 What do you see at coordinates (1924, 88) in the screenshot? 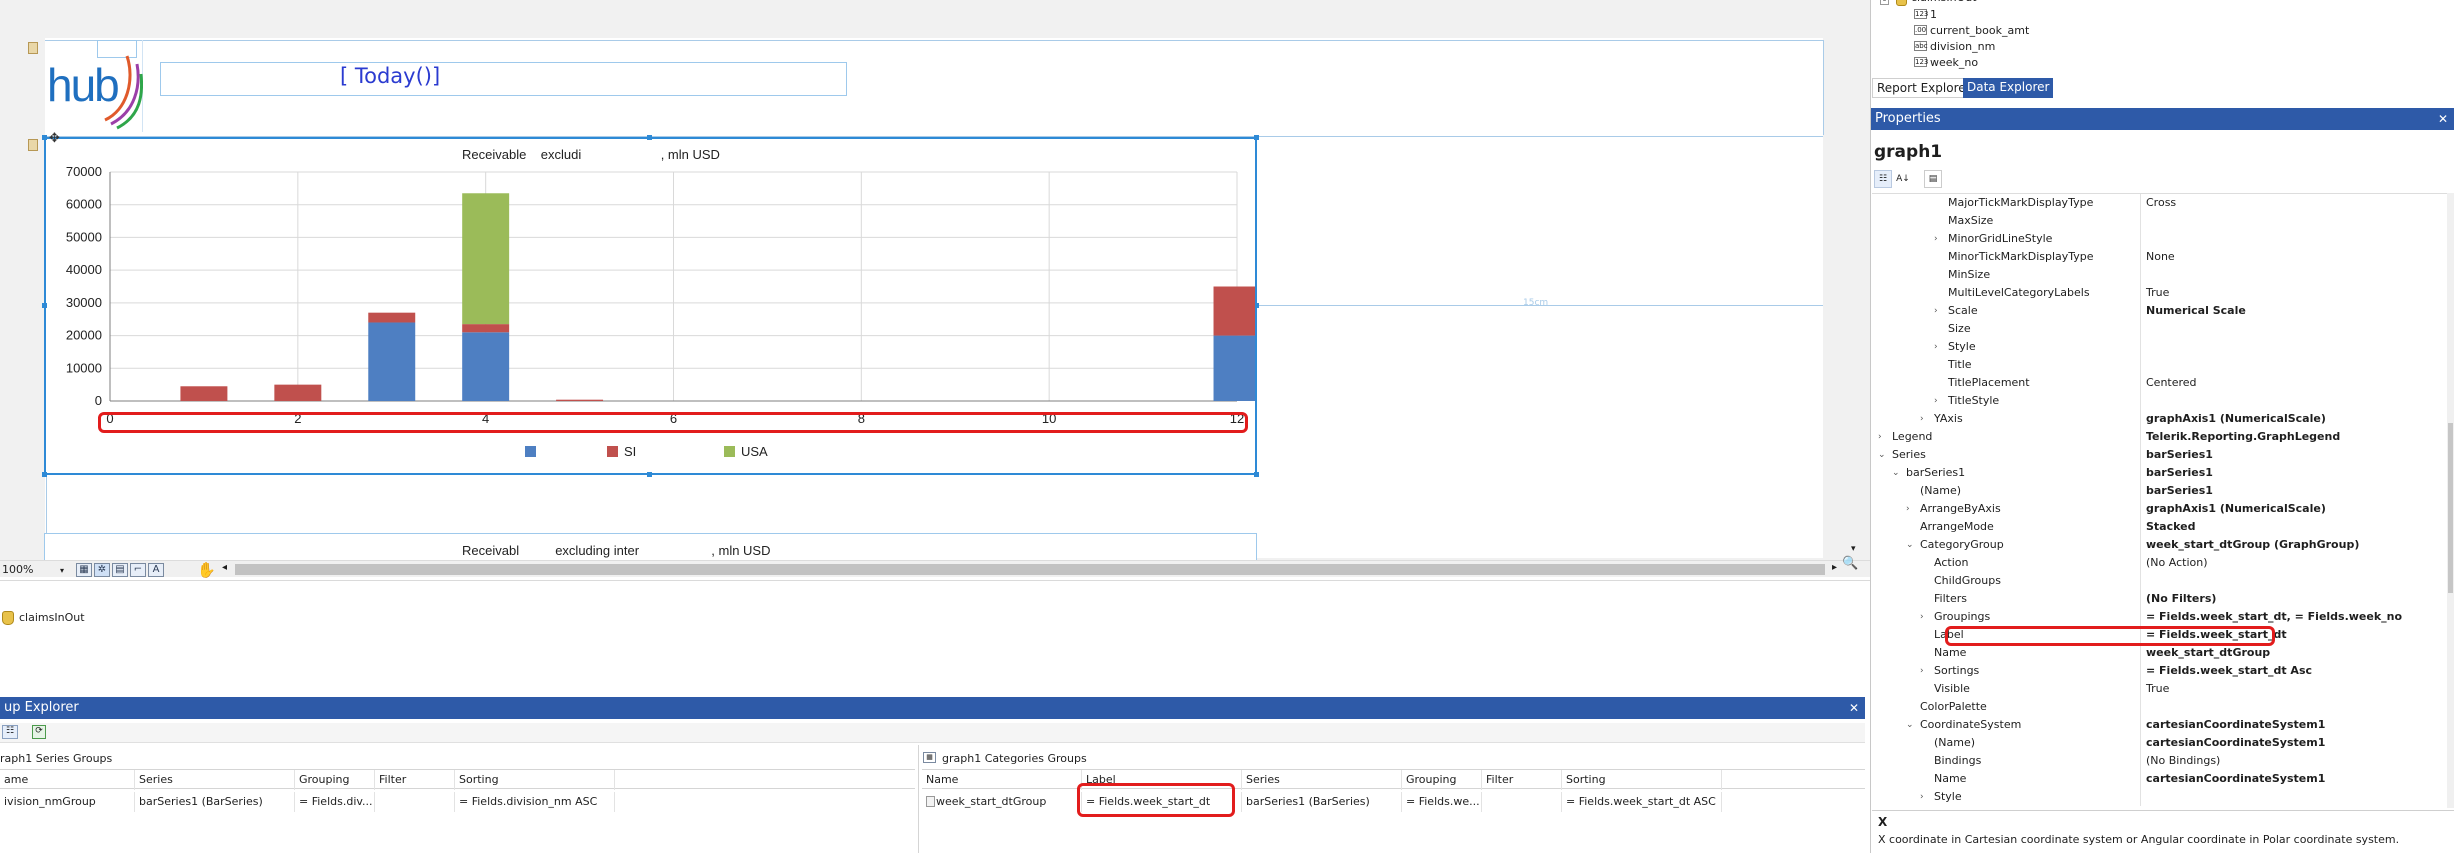
I see `tab-report-explorer: Report Explorer` at bounding box center [1924, 88].